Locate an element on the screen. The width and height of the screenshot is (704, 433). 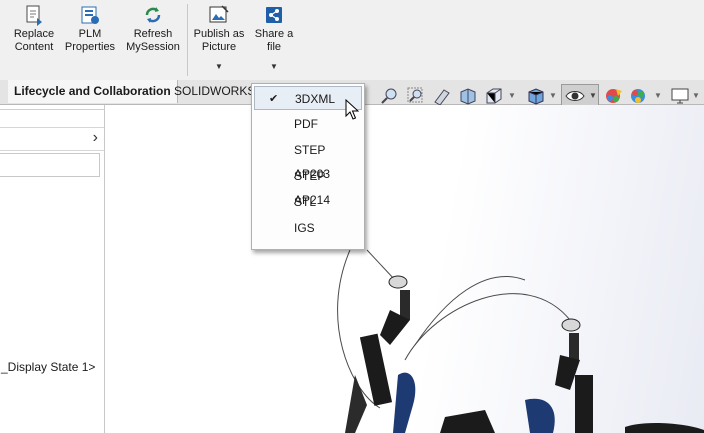
zoom-to-fit-icon is located at coordinates (390, 96).